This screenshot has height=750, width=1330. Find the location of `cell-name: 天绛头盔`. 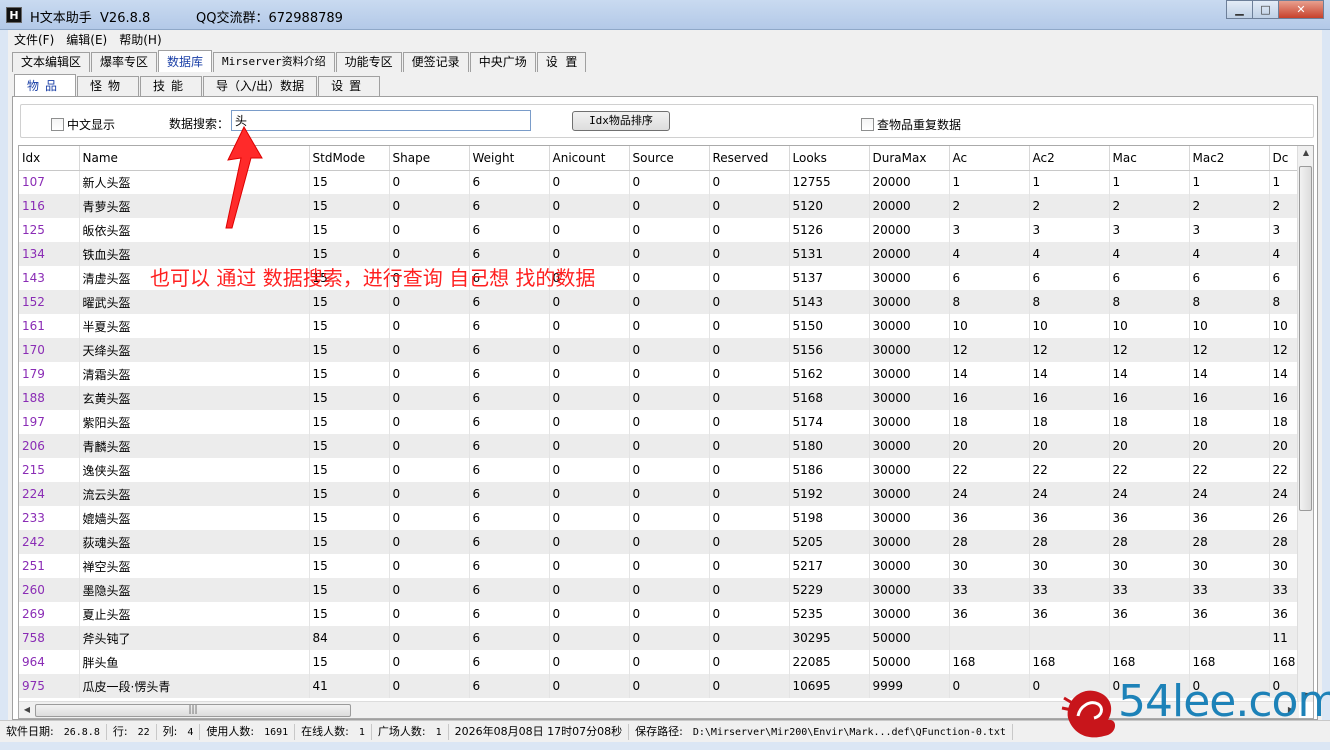

cell-name: 天绛头盔 is located at coordinates (194, 350).